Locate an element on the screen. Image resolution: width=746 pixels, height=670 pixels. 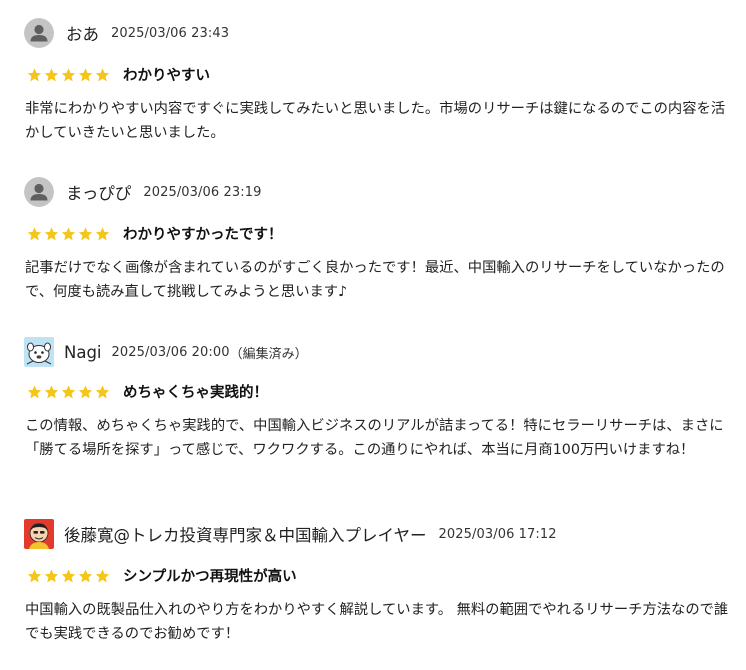
review-header: 後藤寛@トレカ投資専門家＆中国輸入プレイヤー 2025/03/06 17:12 is located at coordinates (290, 534).